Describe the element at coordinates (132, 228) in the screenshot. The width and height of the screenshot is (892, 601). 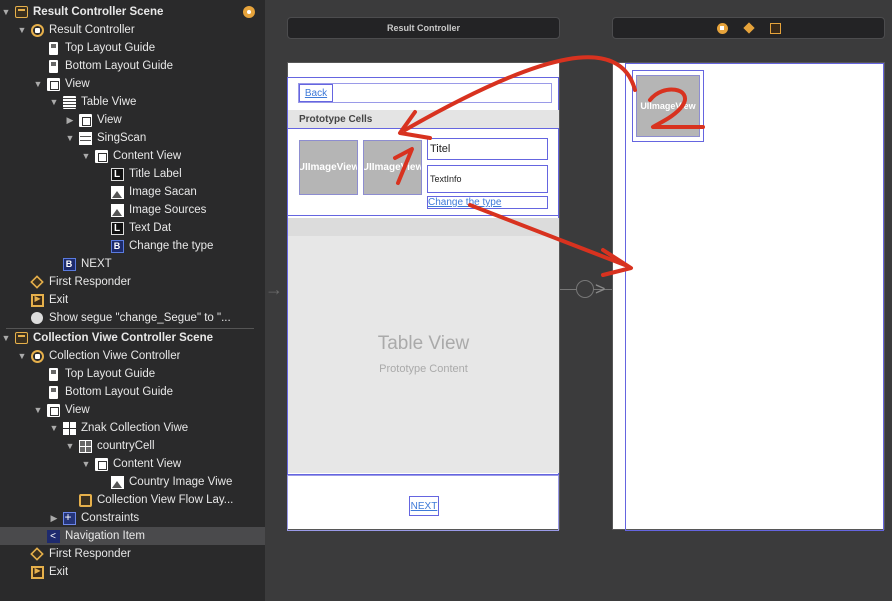
I see `outline-item: L Text Dat` at that location.